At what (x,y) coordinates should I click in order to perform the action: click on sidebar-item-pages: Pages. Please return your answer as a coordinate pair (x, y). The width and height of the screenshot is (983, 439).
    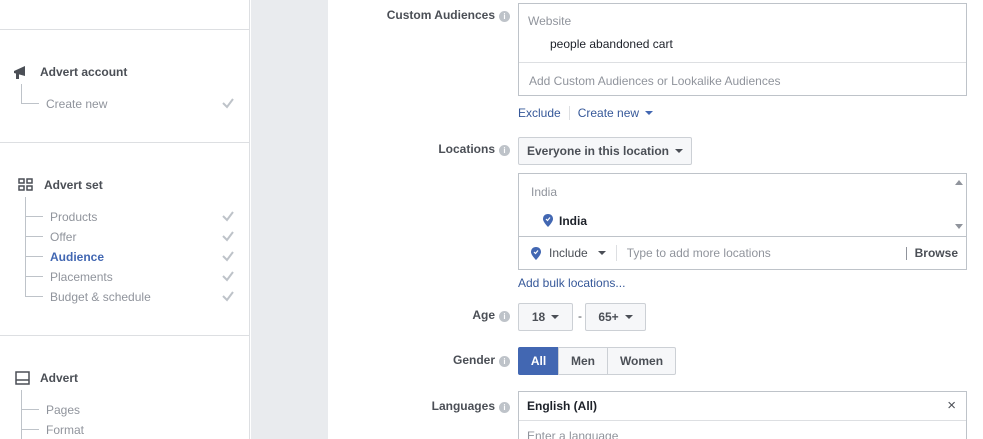
    Looking at the image, I should click on (63, 410).